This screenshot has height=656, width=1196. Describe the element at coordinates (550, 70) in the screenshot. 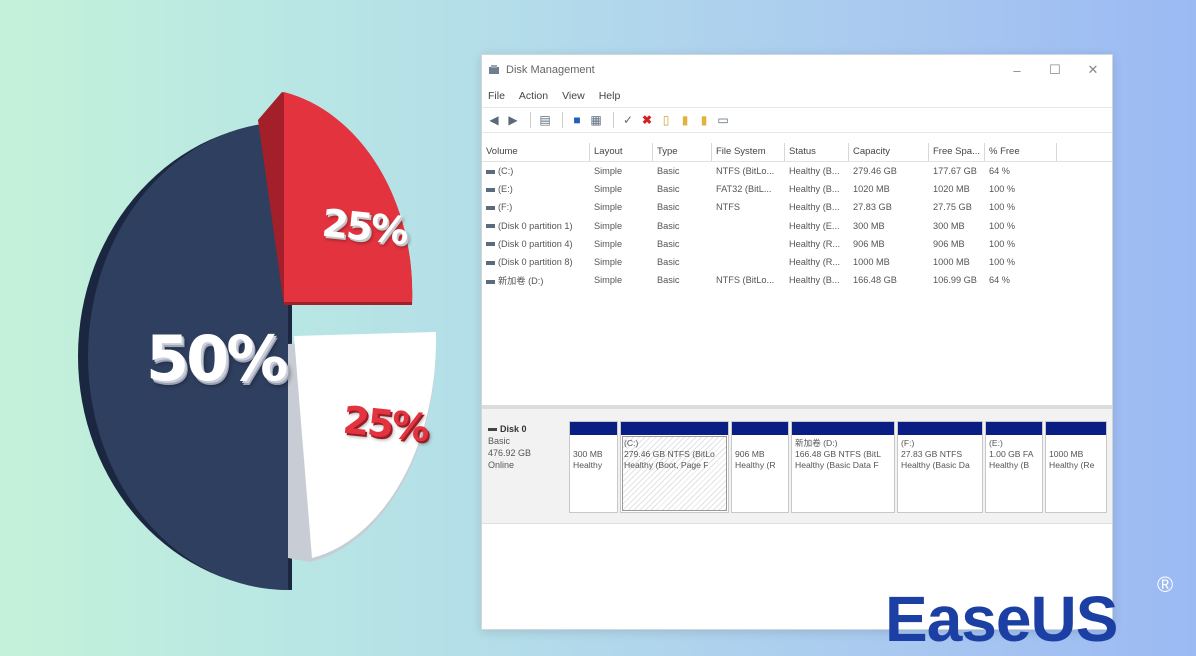

I see `window-title: Disk Management` at that location.